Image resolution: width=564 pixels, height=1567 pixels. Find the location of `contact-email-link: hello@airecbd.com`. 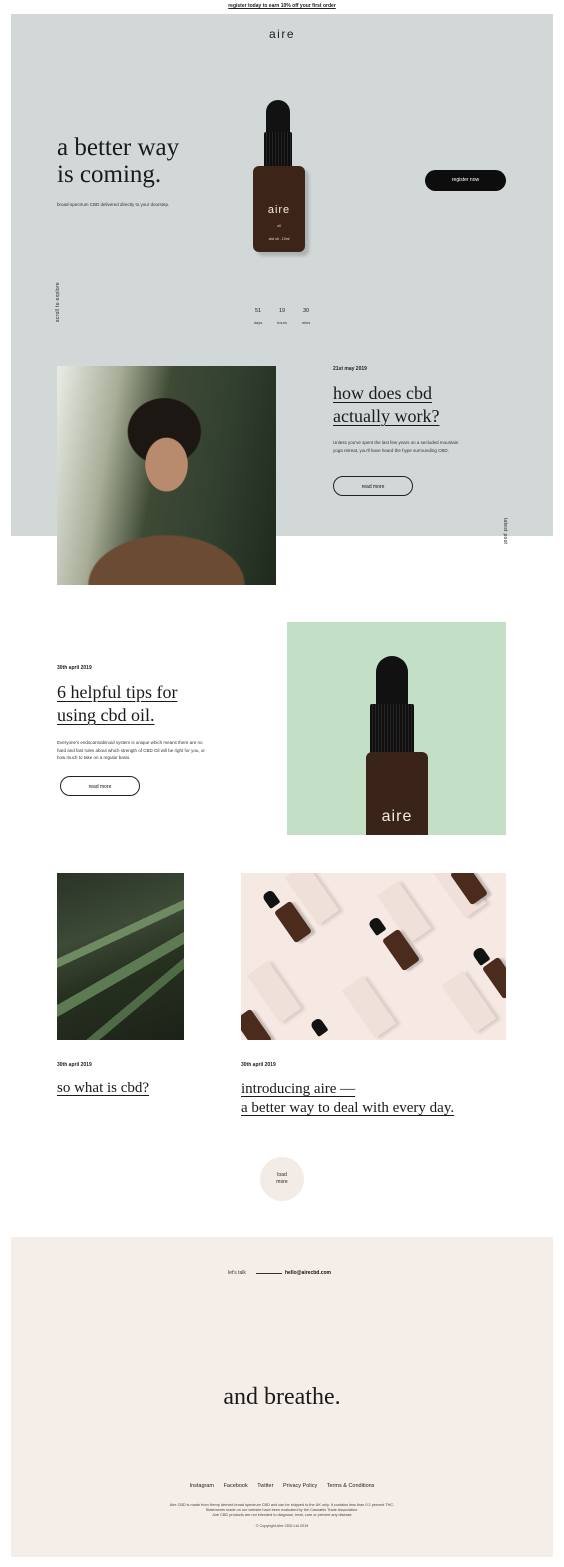

contact-email-link: hello@airecbd.com is located at coordinates (308, 1273).